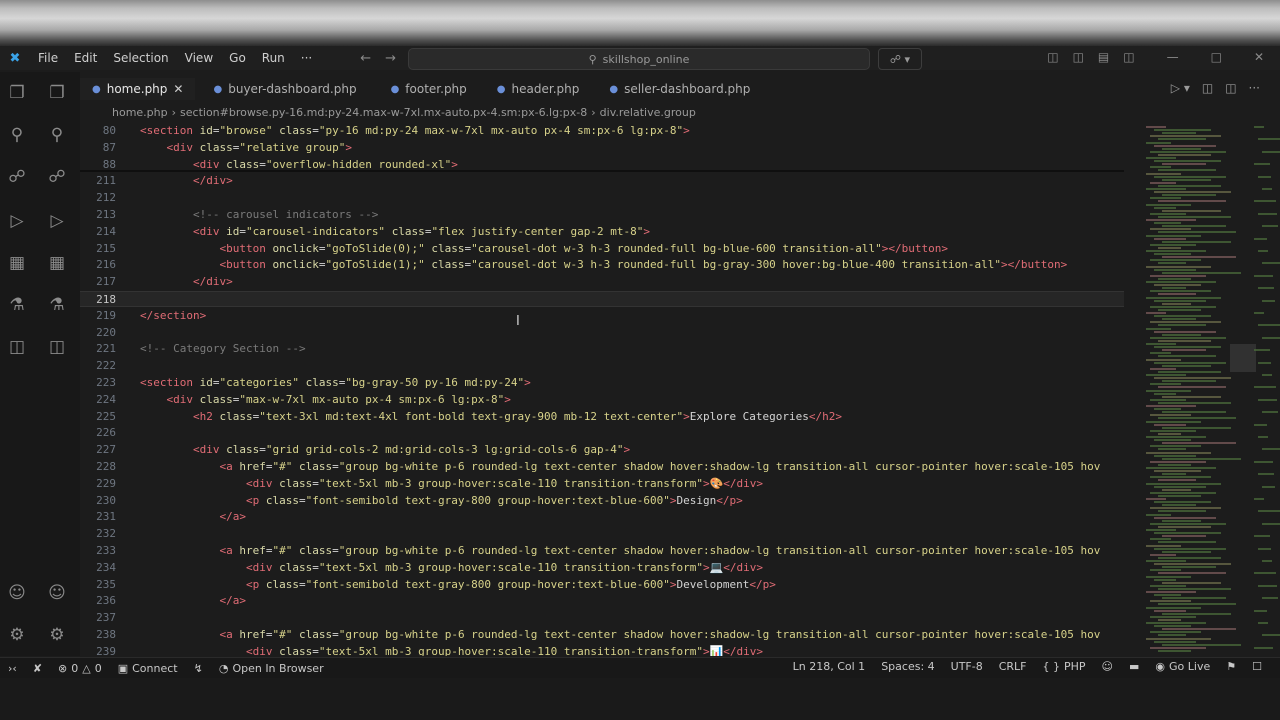 The height and width of the screenshot is (720, 1280). I want to click on code-line: 236 </a>, so click(602, 601).